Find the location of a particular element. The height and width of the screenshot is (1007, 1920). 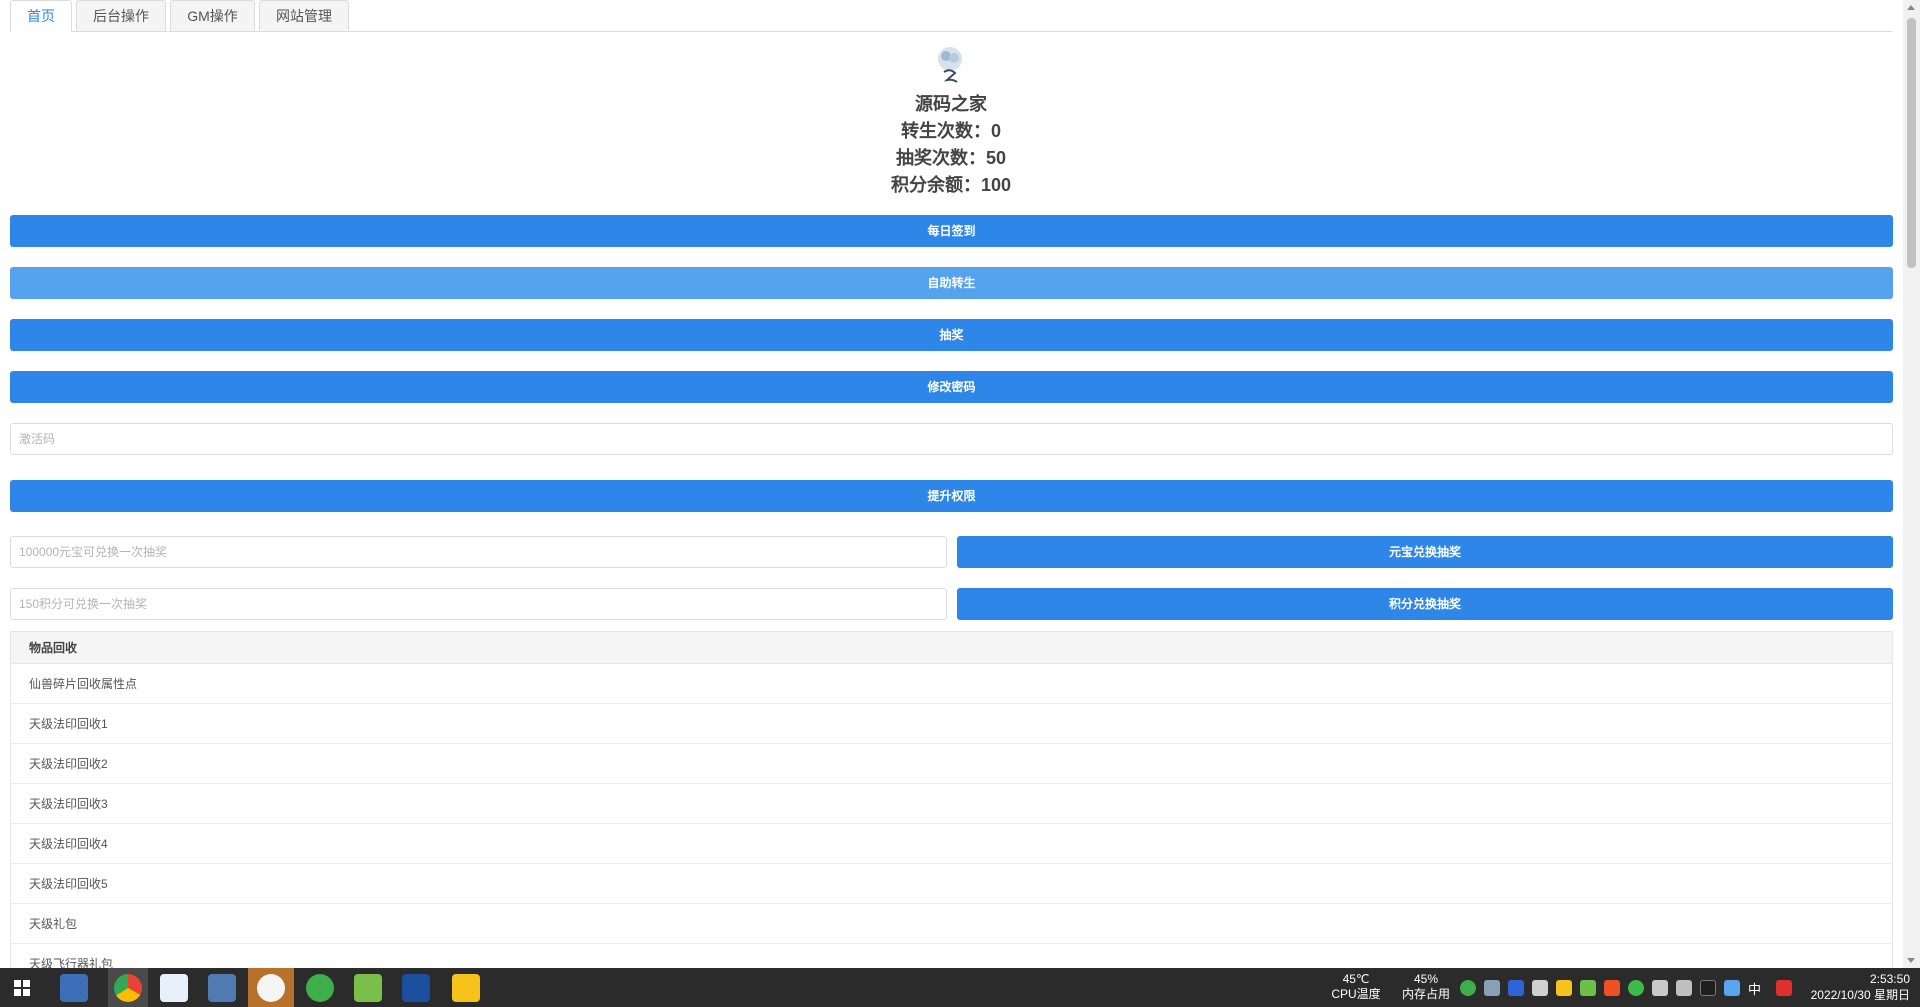

self-rebirth-button: 自助转生 is located at coordinates (951, 283).